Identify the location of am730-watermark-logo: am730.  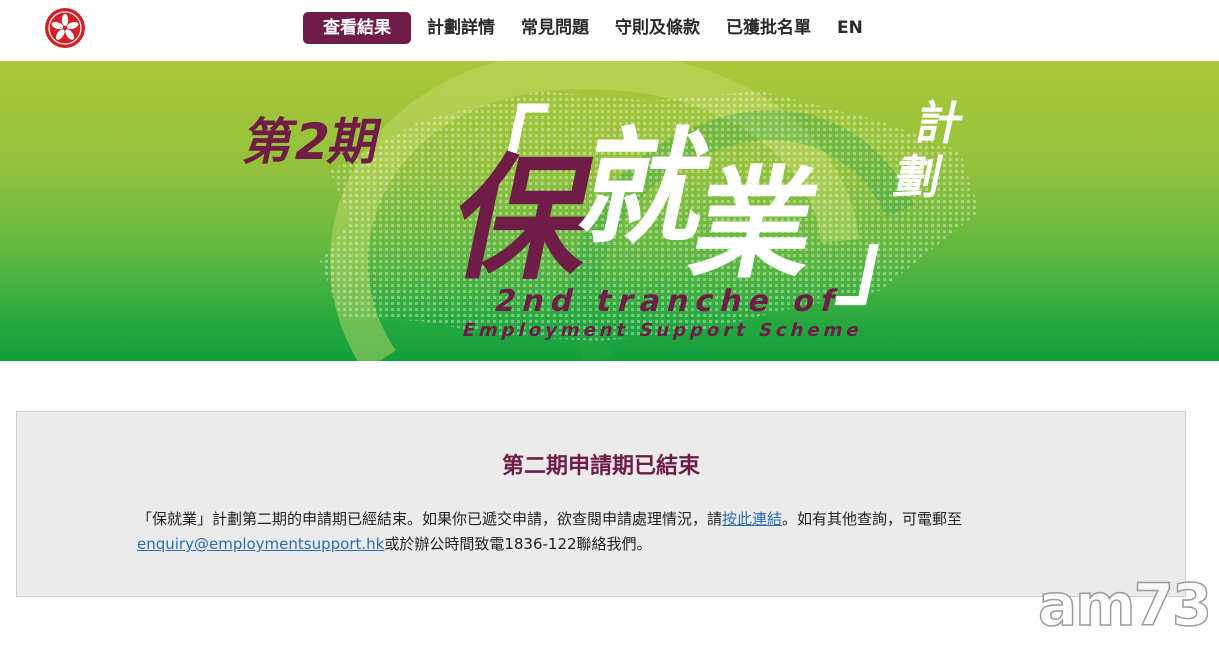
(1123, 605).